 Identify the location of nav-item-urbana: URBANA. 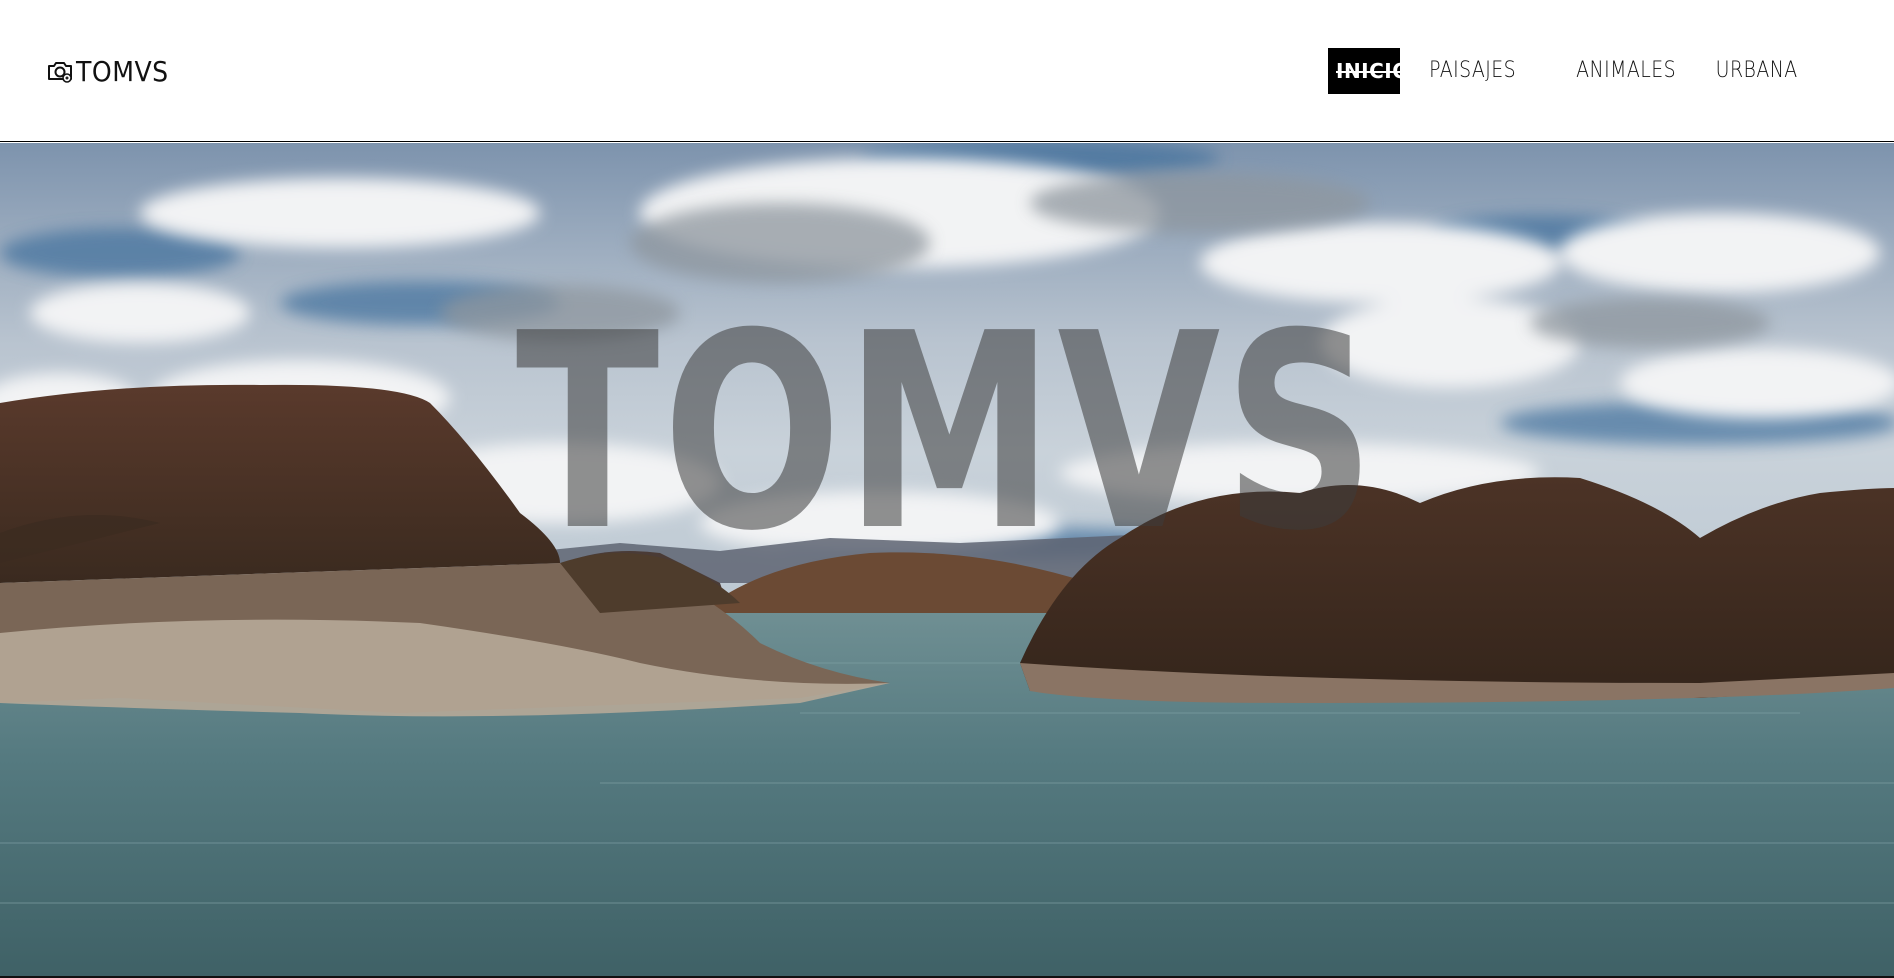
(1757, 71).